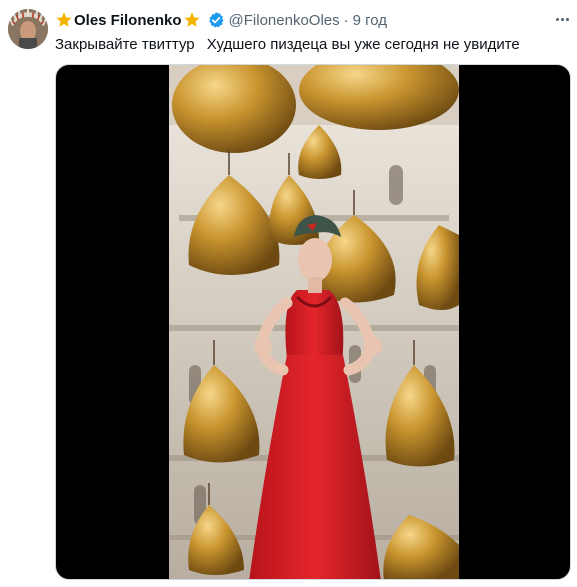 The image size is (577, 587). What do you see at coordinates (128, 20) in the screenshot?
I see `author-name: Oles Filonenko` at bounding box center [128, 20].